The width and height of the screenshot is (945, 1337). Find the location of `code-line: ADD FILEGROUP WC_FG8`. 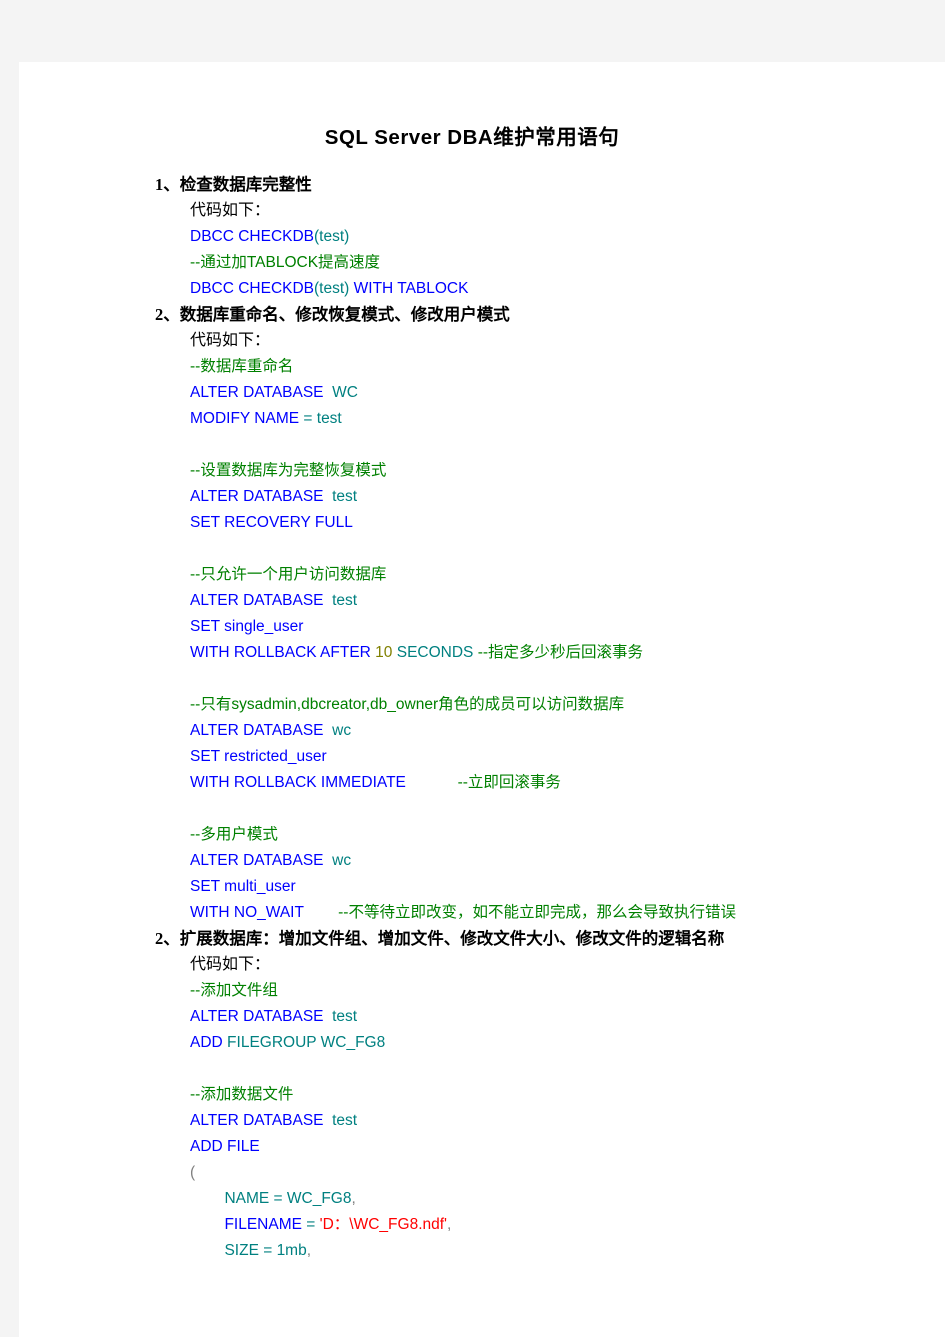

code-line: ADD FILEGROUP WC_FG8 is located at coordinates (482, 1043).